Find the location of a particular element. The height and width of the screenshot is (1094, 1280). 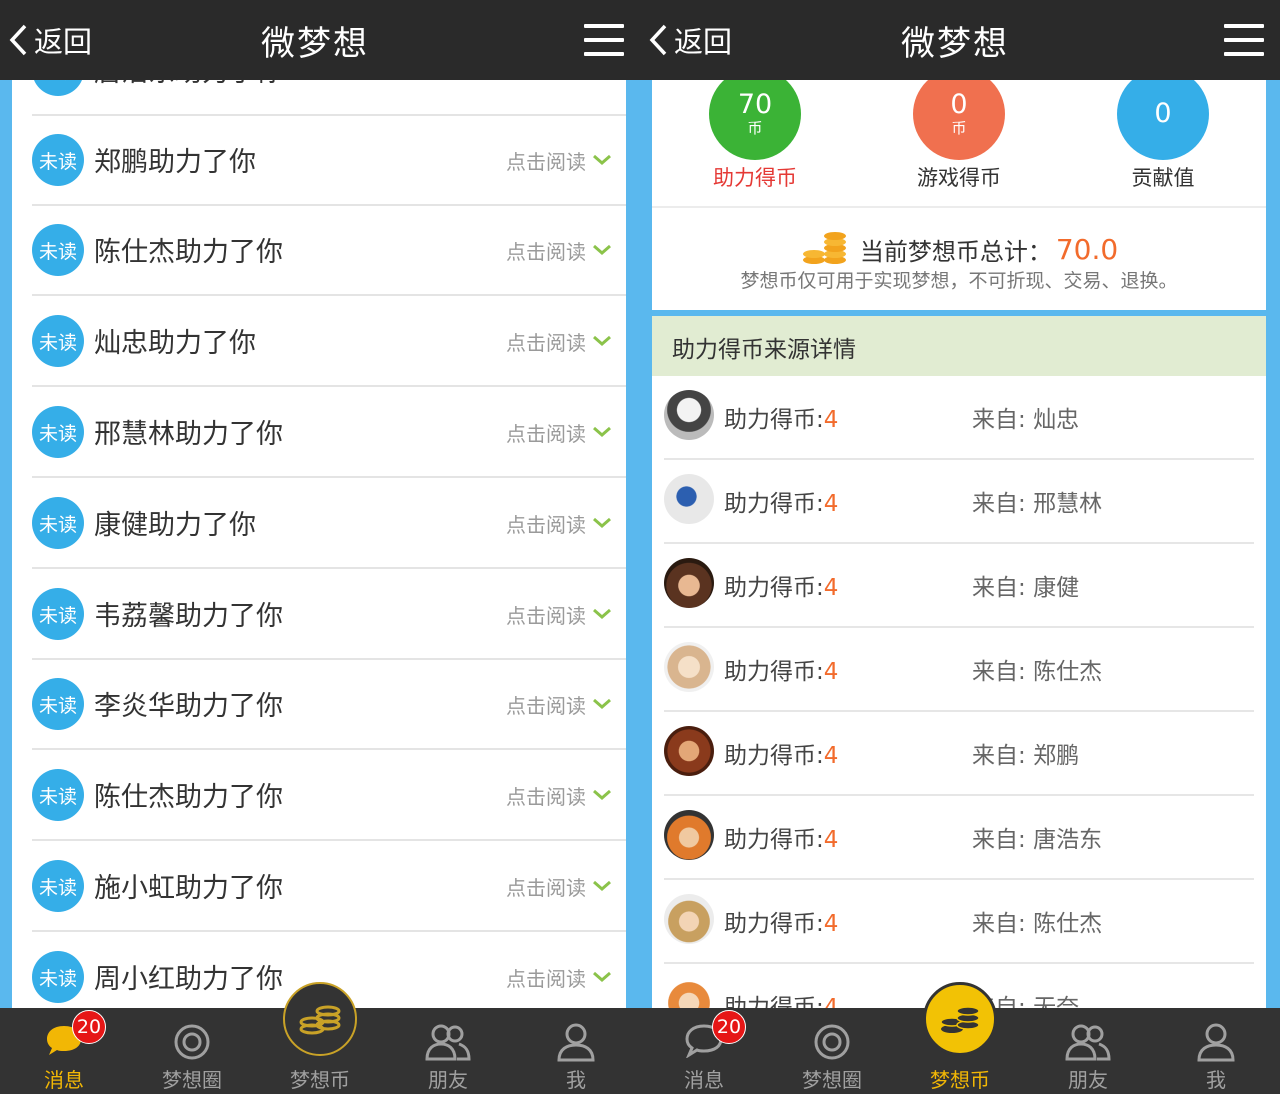

top-bar: 返回 微梦想 is located at coordinates (320, 40).